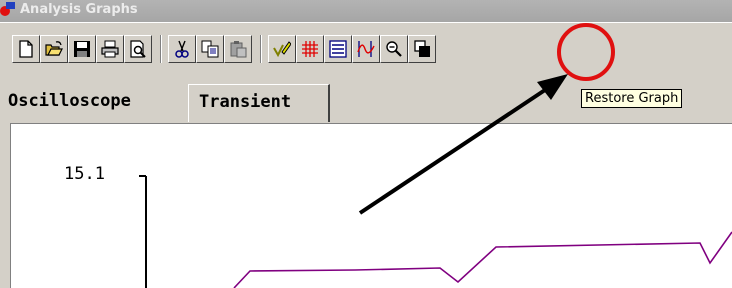 Image resolution: width=732 pixels, height=288 pixels. I want to click on restore-graph-tooltip: Restore Graph, so click(632, 98).